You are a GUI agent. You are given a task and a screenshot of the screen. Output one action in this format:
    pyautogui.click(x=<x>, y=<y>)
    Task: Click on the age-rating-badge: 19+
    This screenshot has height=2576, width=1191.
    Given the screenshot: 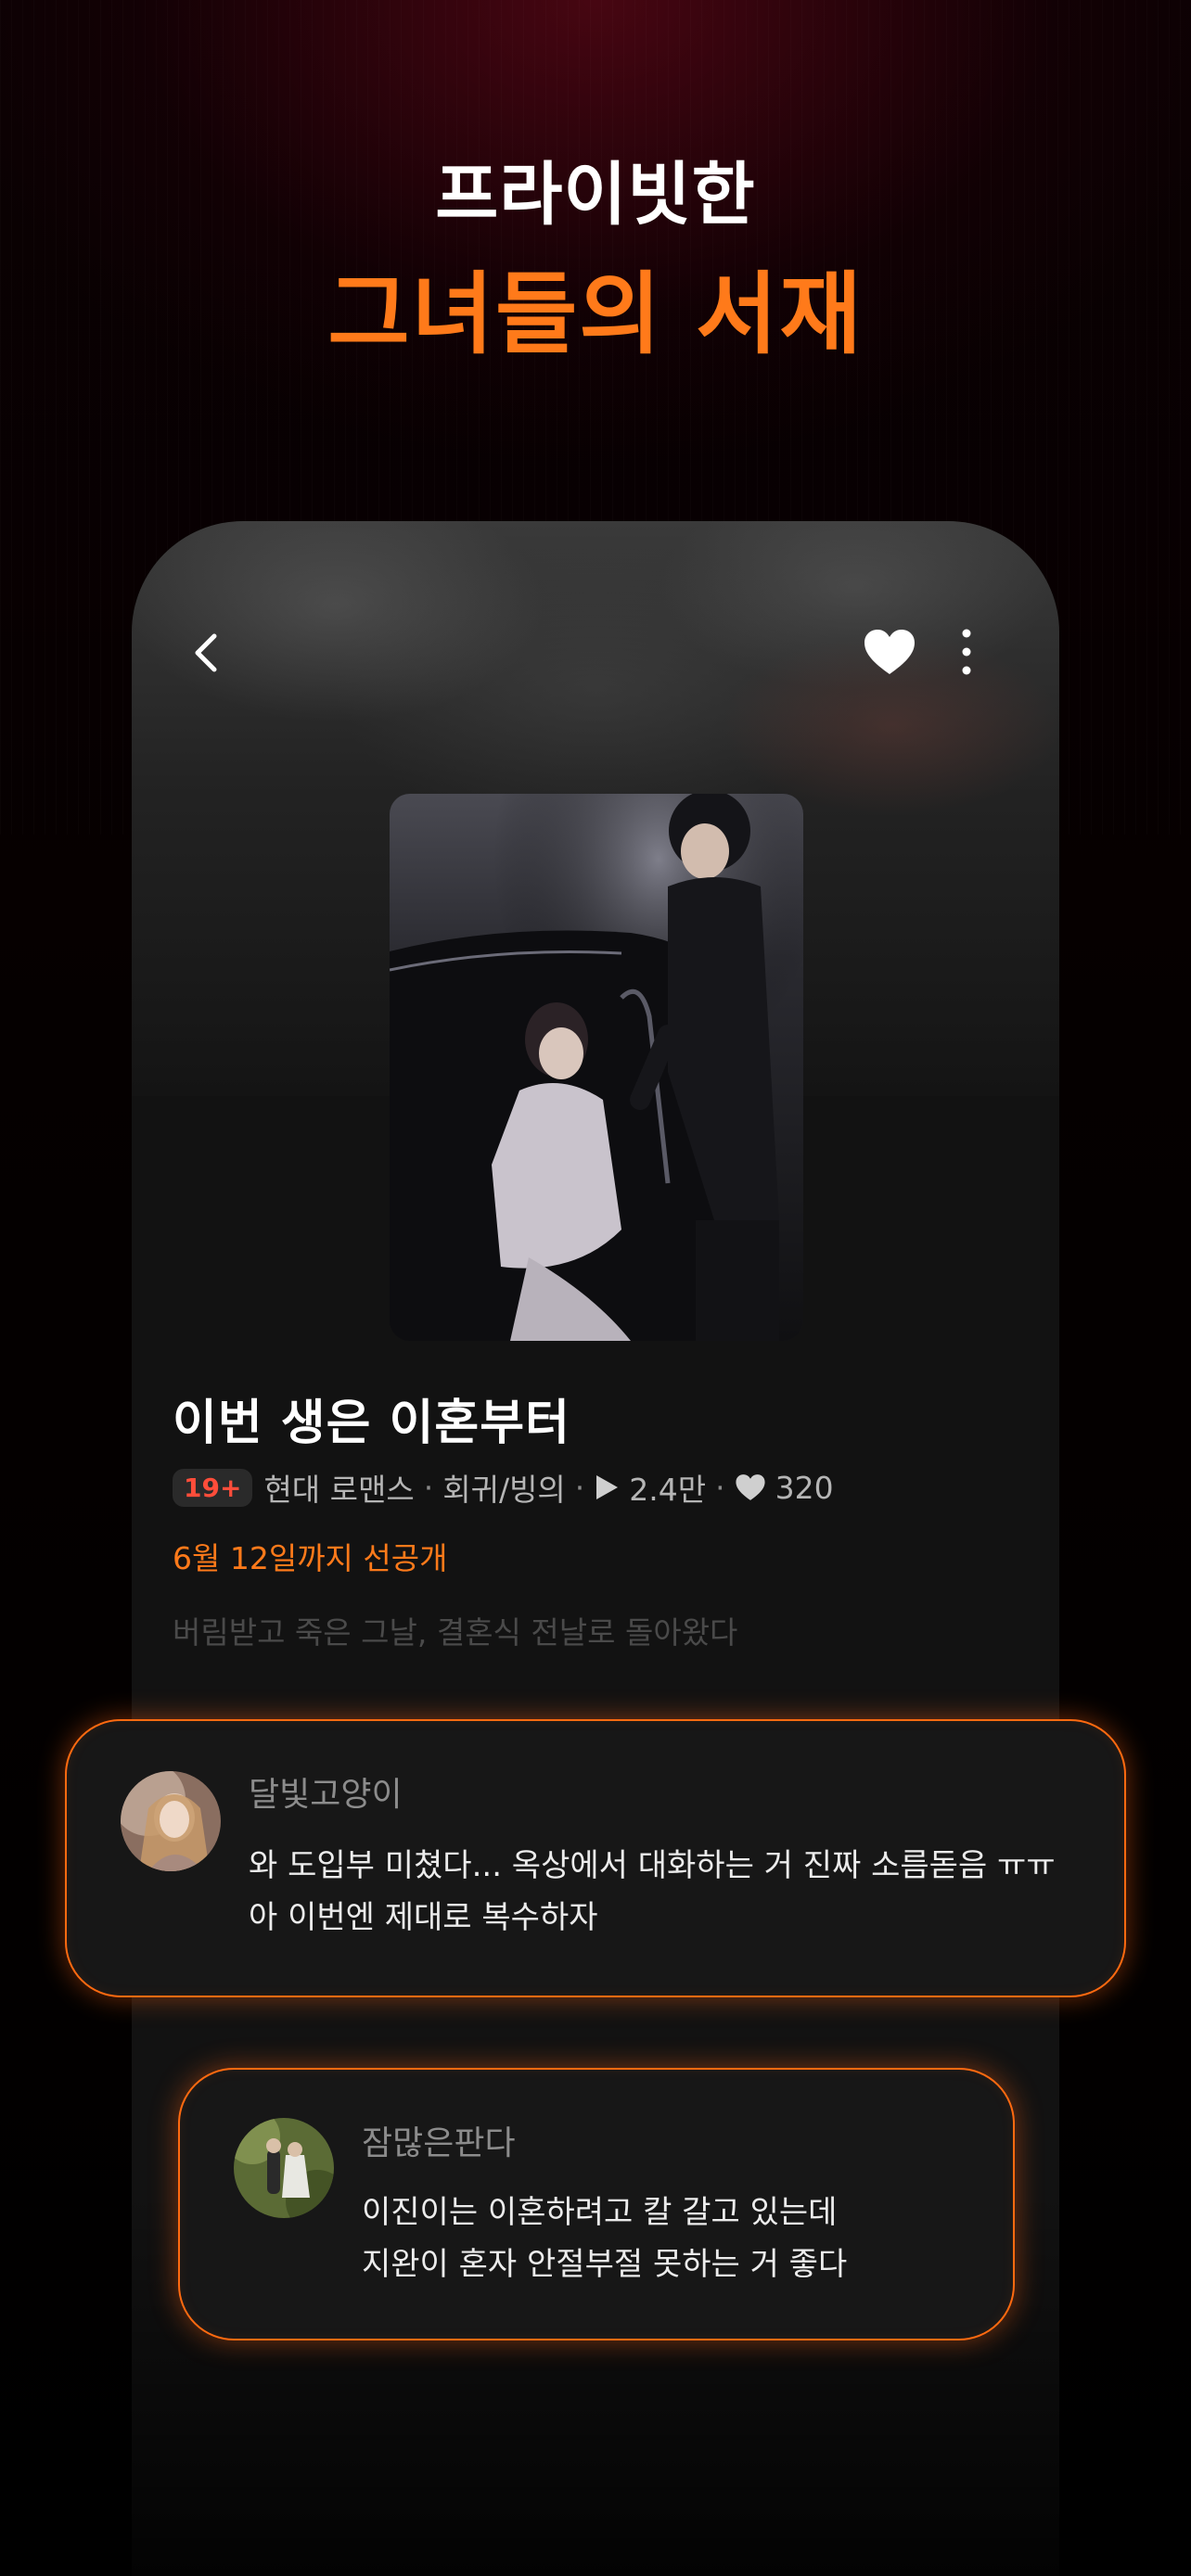 What is the action you would take?
    pyautogui.click(x=213, y=1487)
    